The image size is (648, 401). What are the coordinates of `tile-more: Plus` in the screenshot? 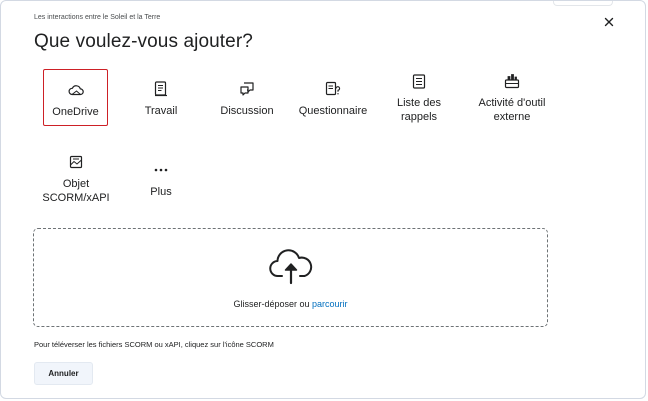 It's located at (161, 180).